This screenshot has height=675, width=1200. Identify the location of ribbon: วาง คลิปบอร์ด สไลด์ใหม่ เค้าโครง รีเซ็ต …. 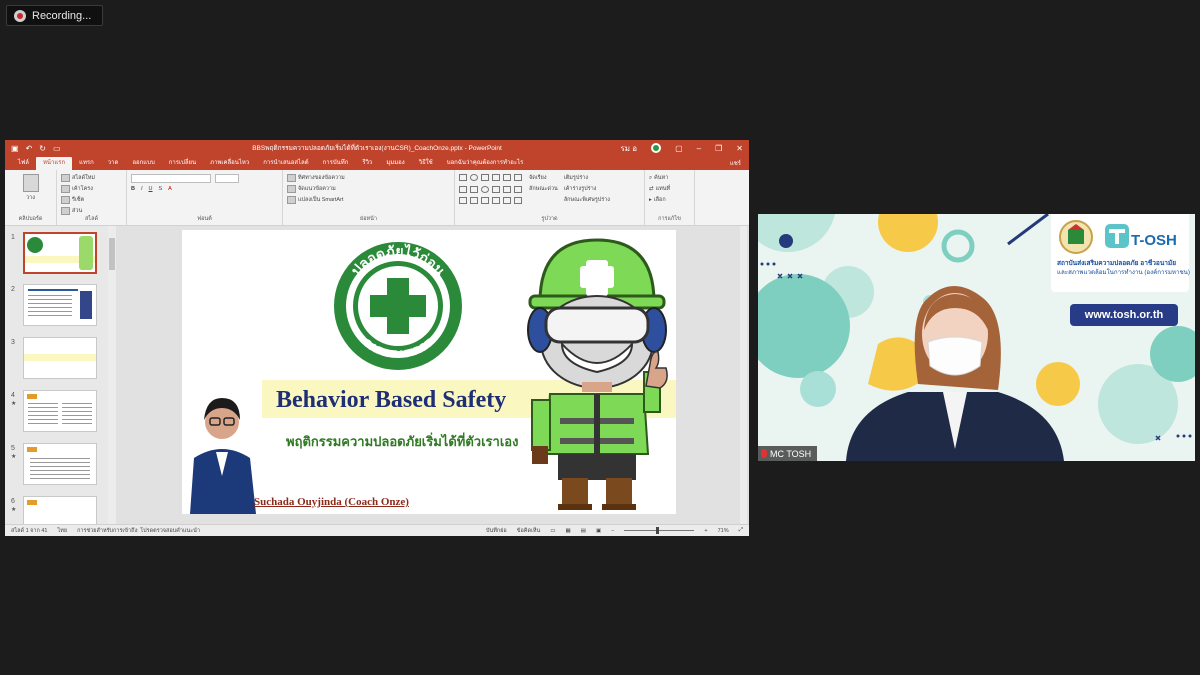
(377, 198).